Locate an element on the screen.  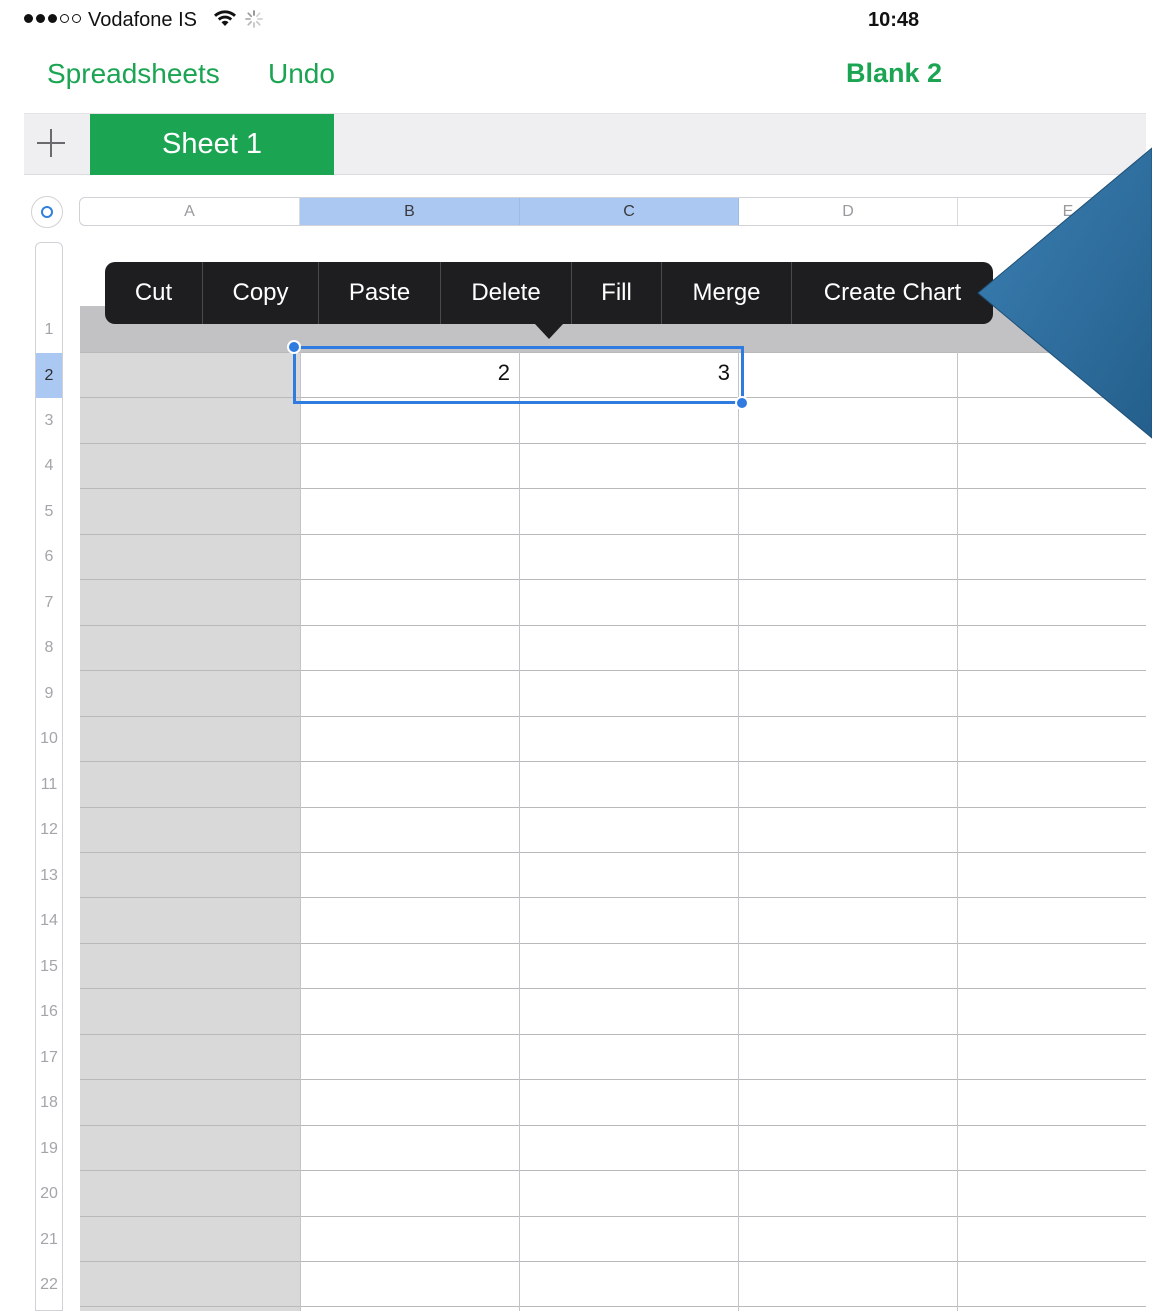
row-header-11: 11 is located at coordinates (49, 784).